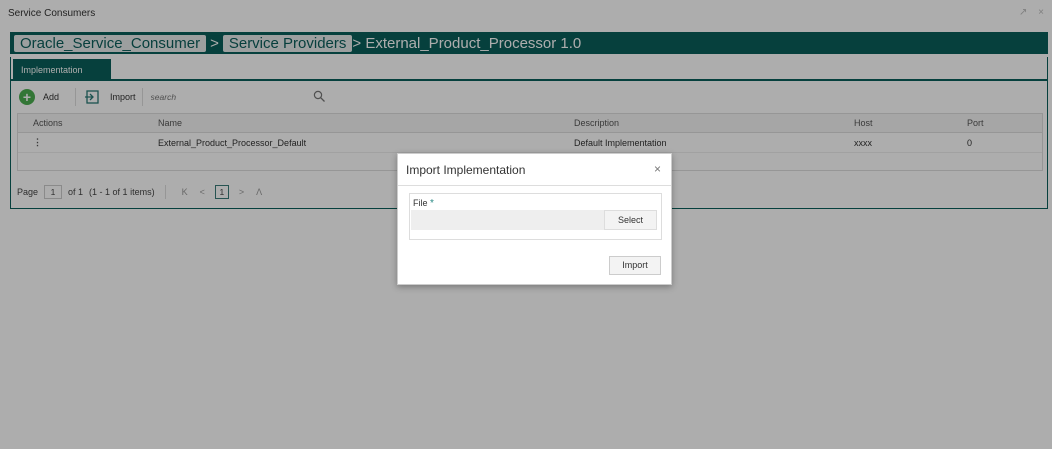 The height and width of the screenshot is (449, 1052). What do you see at coordinates (420, 203) in the screenshot?
I see `file-label-text: File` at bounding box center [420, 203].